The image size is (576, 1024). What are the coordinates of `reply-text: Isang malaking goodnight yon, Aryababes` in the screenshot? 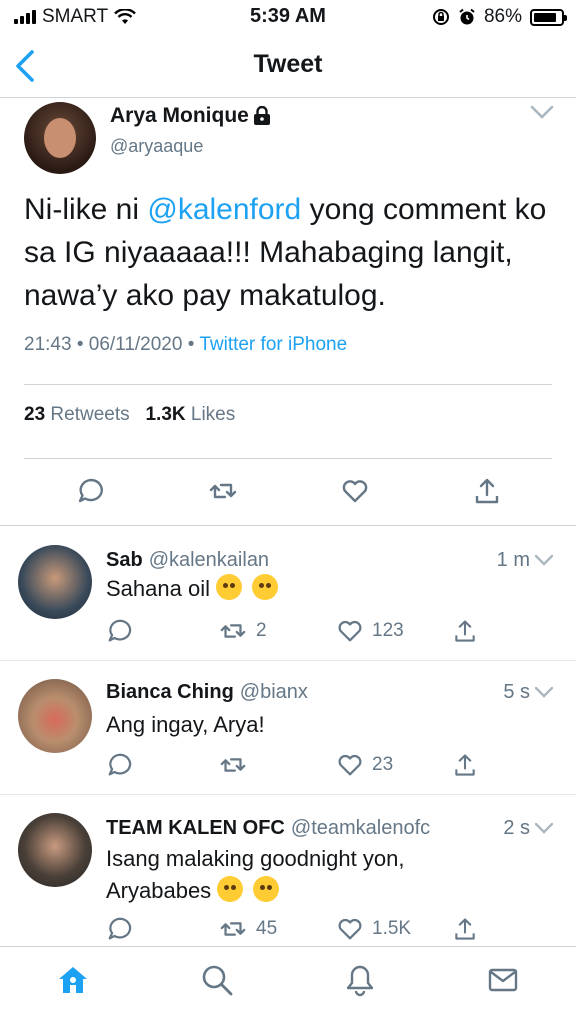 It's located at (255, 875).